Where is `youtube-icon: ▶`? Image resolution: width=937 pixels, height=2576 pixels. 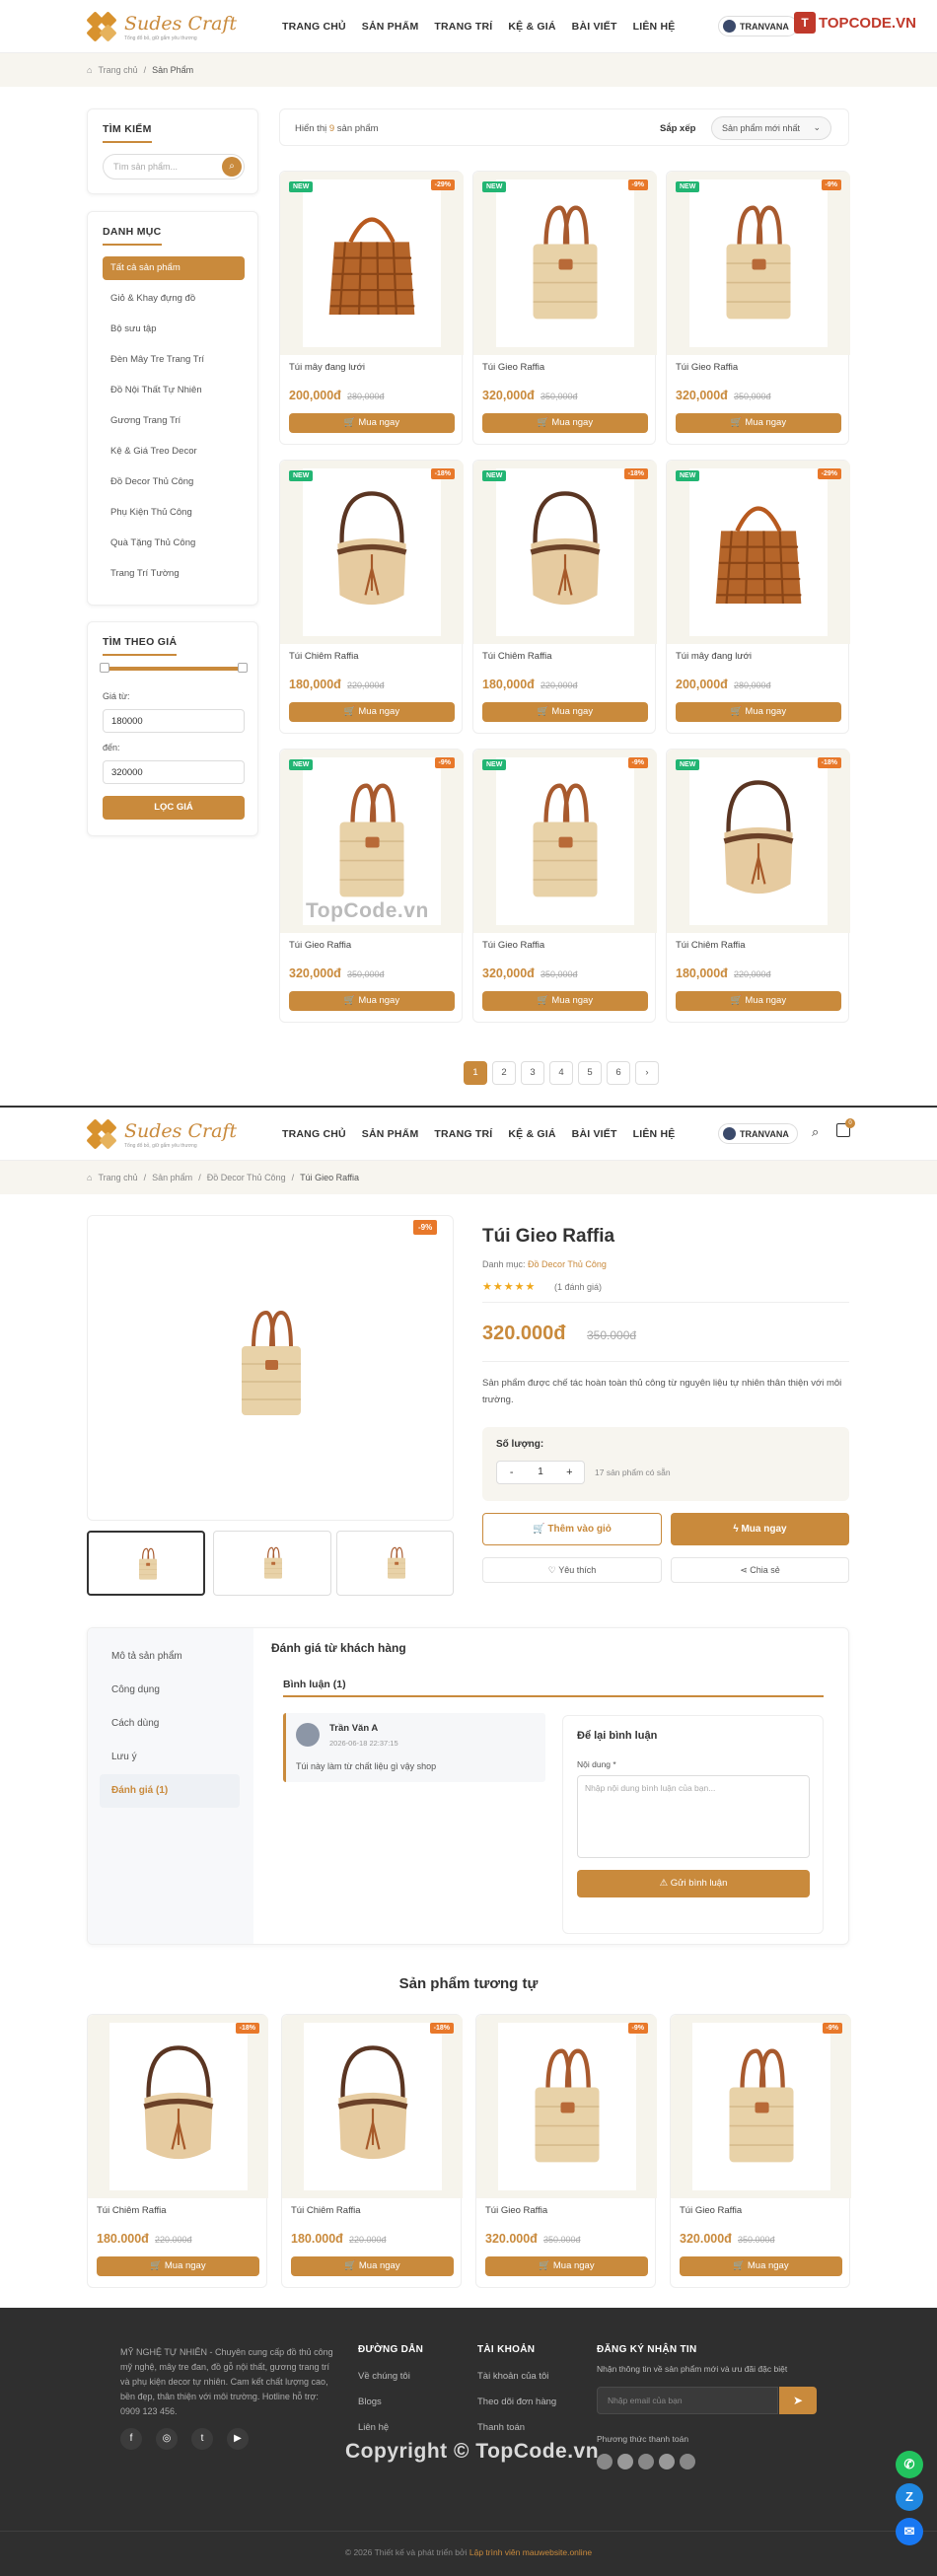
youtube-icon: ▶ is located at coordinates (238, 2439).